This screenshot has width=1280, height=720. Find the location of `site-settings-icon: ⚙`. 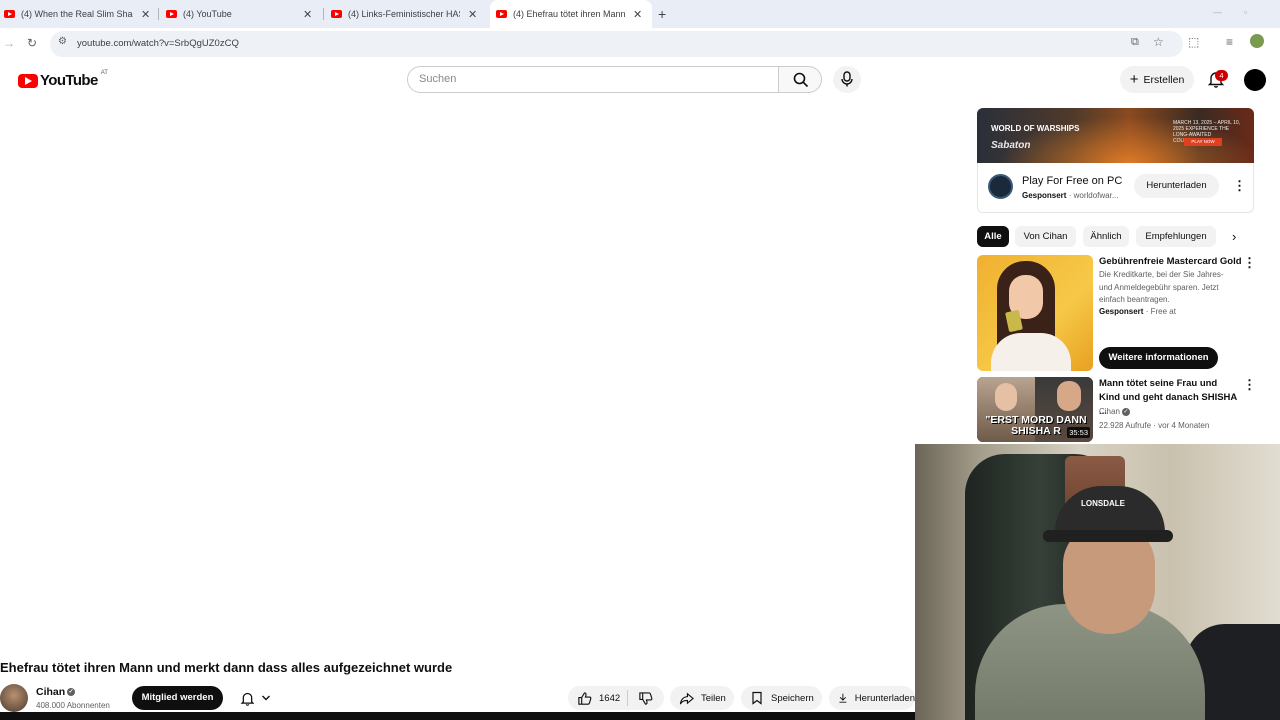

site-settings-icon: ⚙ is located at coordinates (62, 41).